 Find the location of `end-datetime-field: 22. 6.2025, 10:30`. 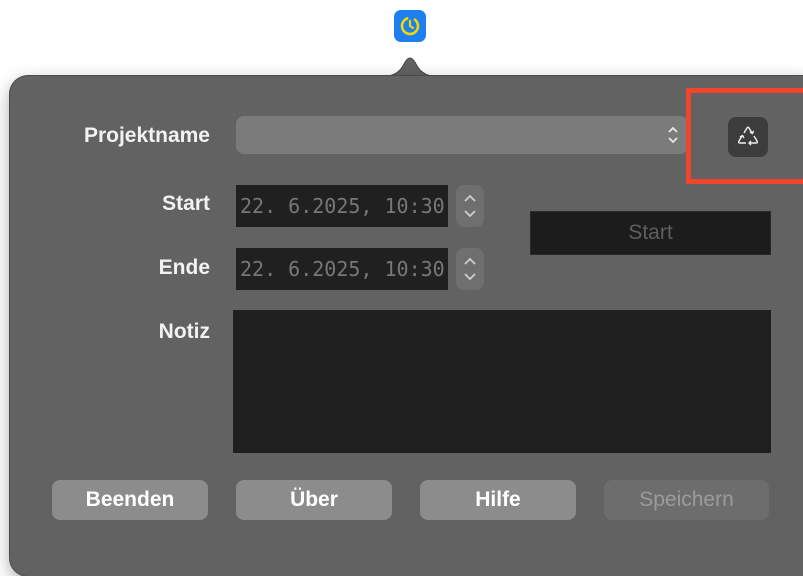

end-datetime-field: 22. 6.2025, 10:30 is located at coordinates (342, 269).